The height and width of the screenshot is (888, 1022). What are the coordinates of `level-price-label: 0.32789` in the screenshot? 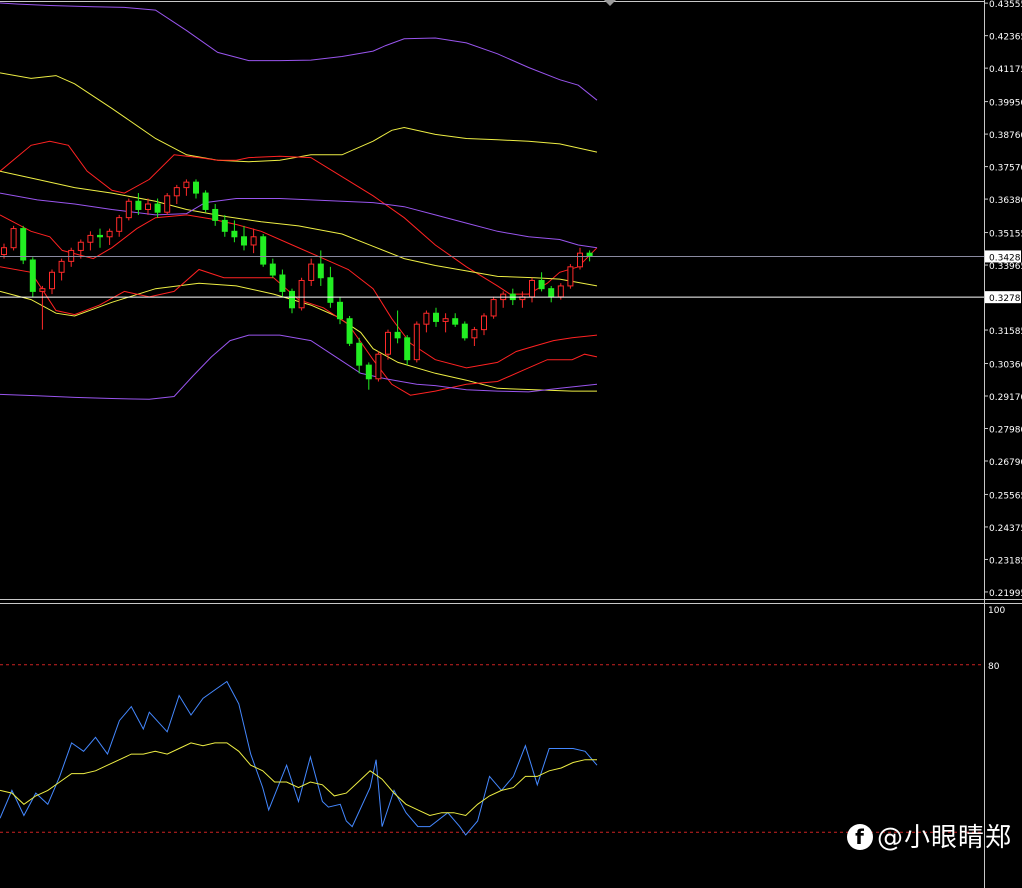 It's located at (1005, 299).